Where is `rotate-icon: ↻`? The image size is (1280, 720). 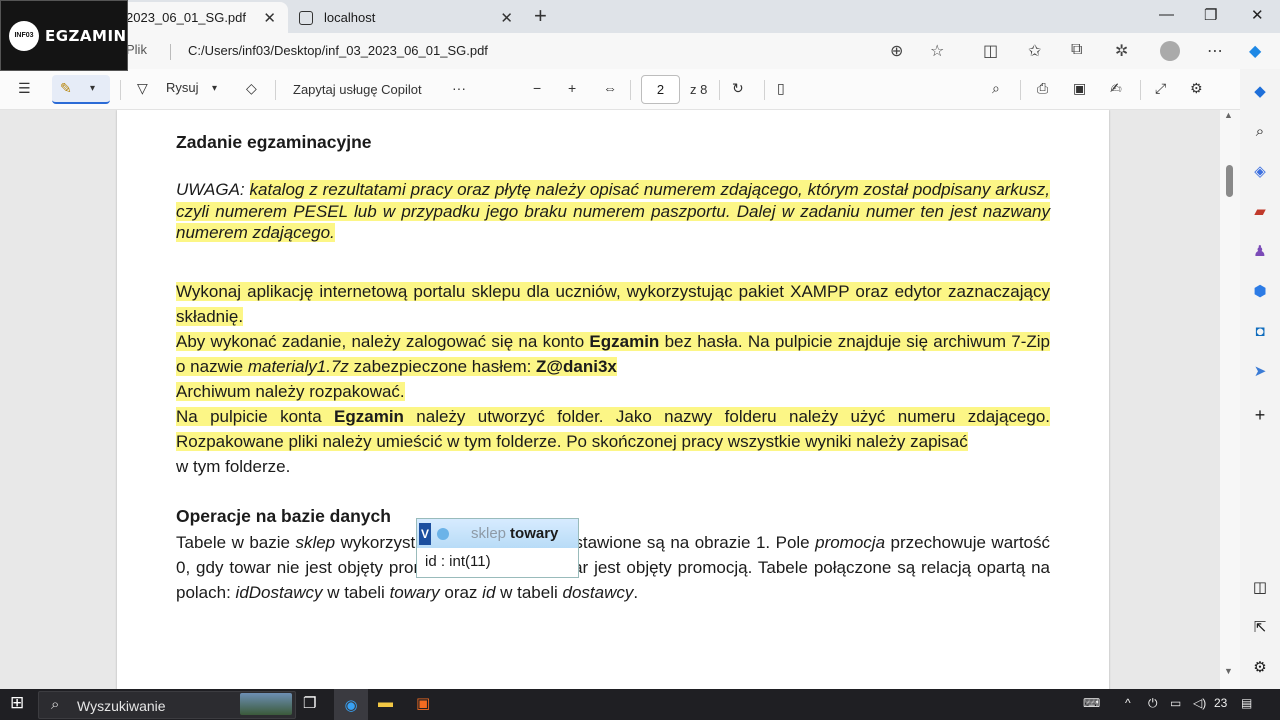 rotate-icon: ↻ is located at coordinates (738, 88).